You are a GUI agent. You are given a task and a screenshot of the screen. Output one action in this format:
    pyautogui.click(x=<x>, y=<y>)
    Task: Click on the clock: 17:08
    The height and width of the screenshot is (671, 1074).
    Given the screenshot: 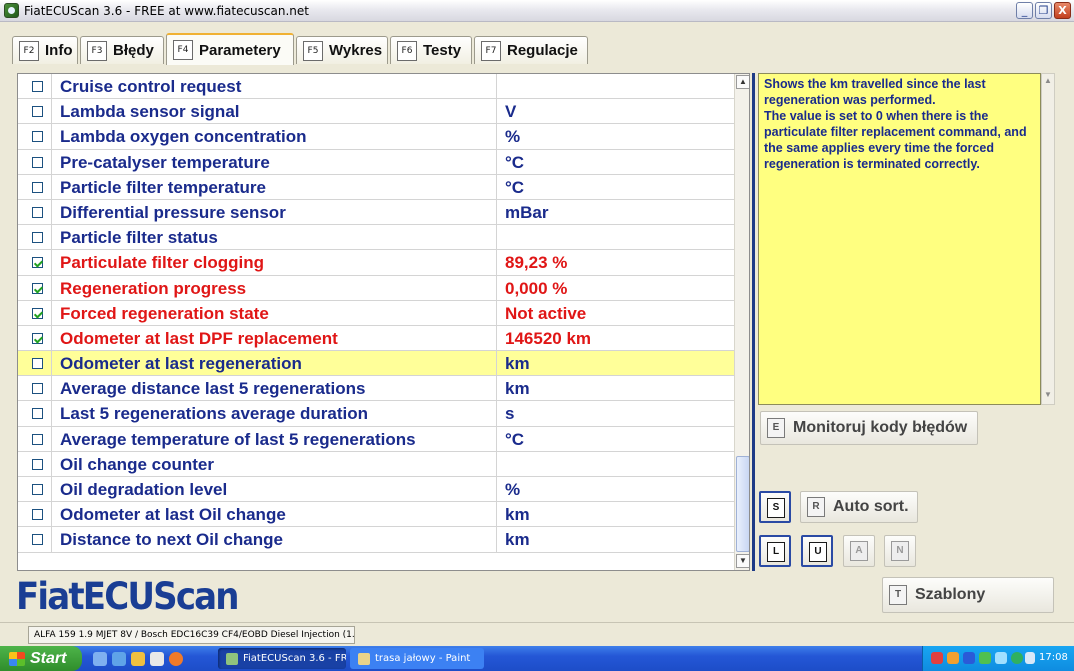 What is the action you would take?
    pyautogui.click(x=1053, y=657)
    